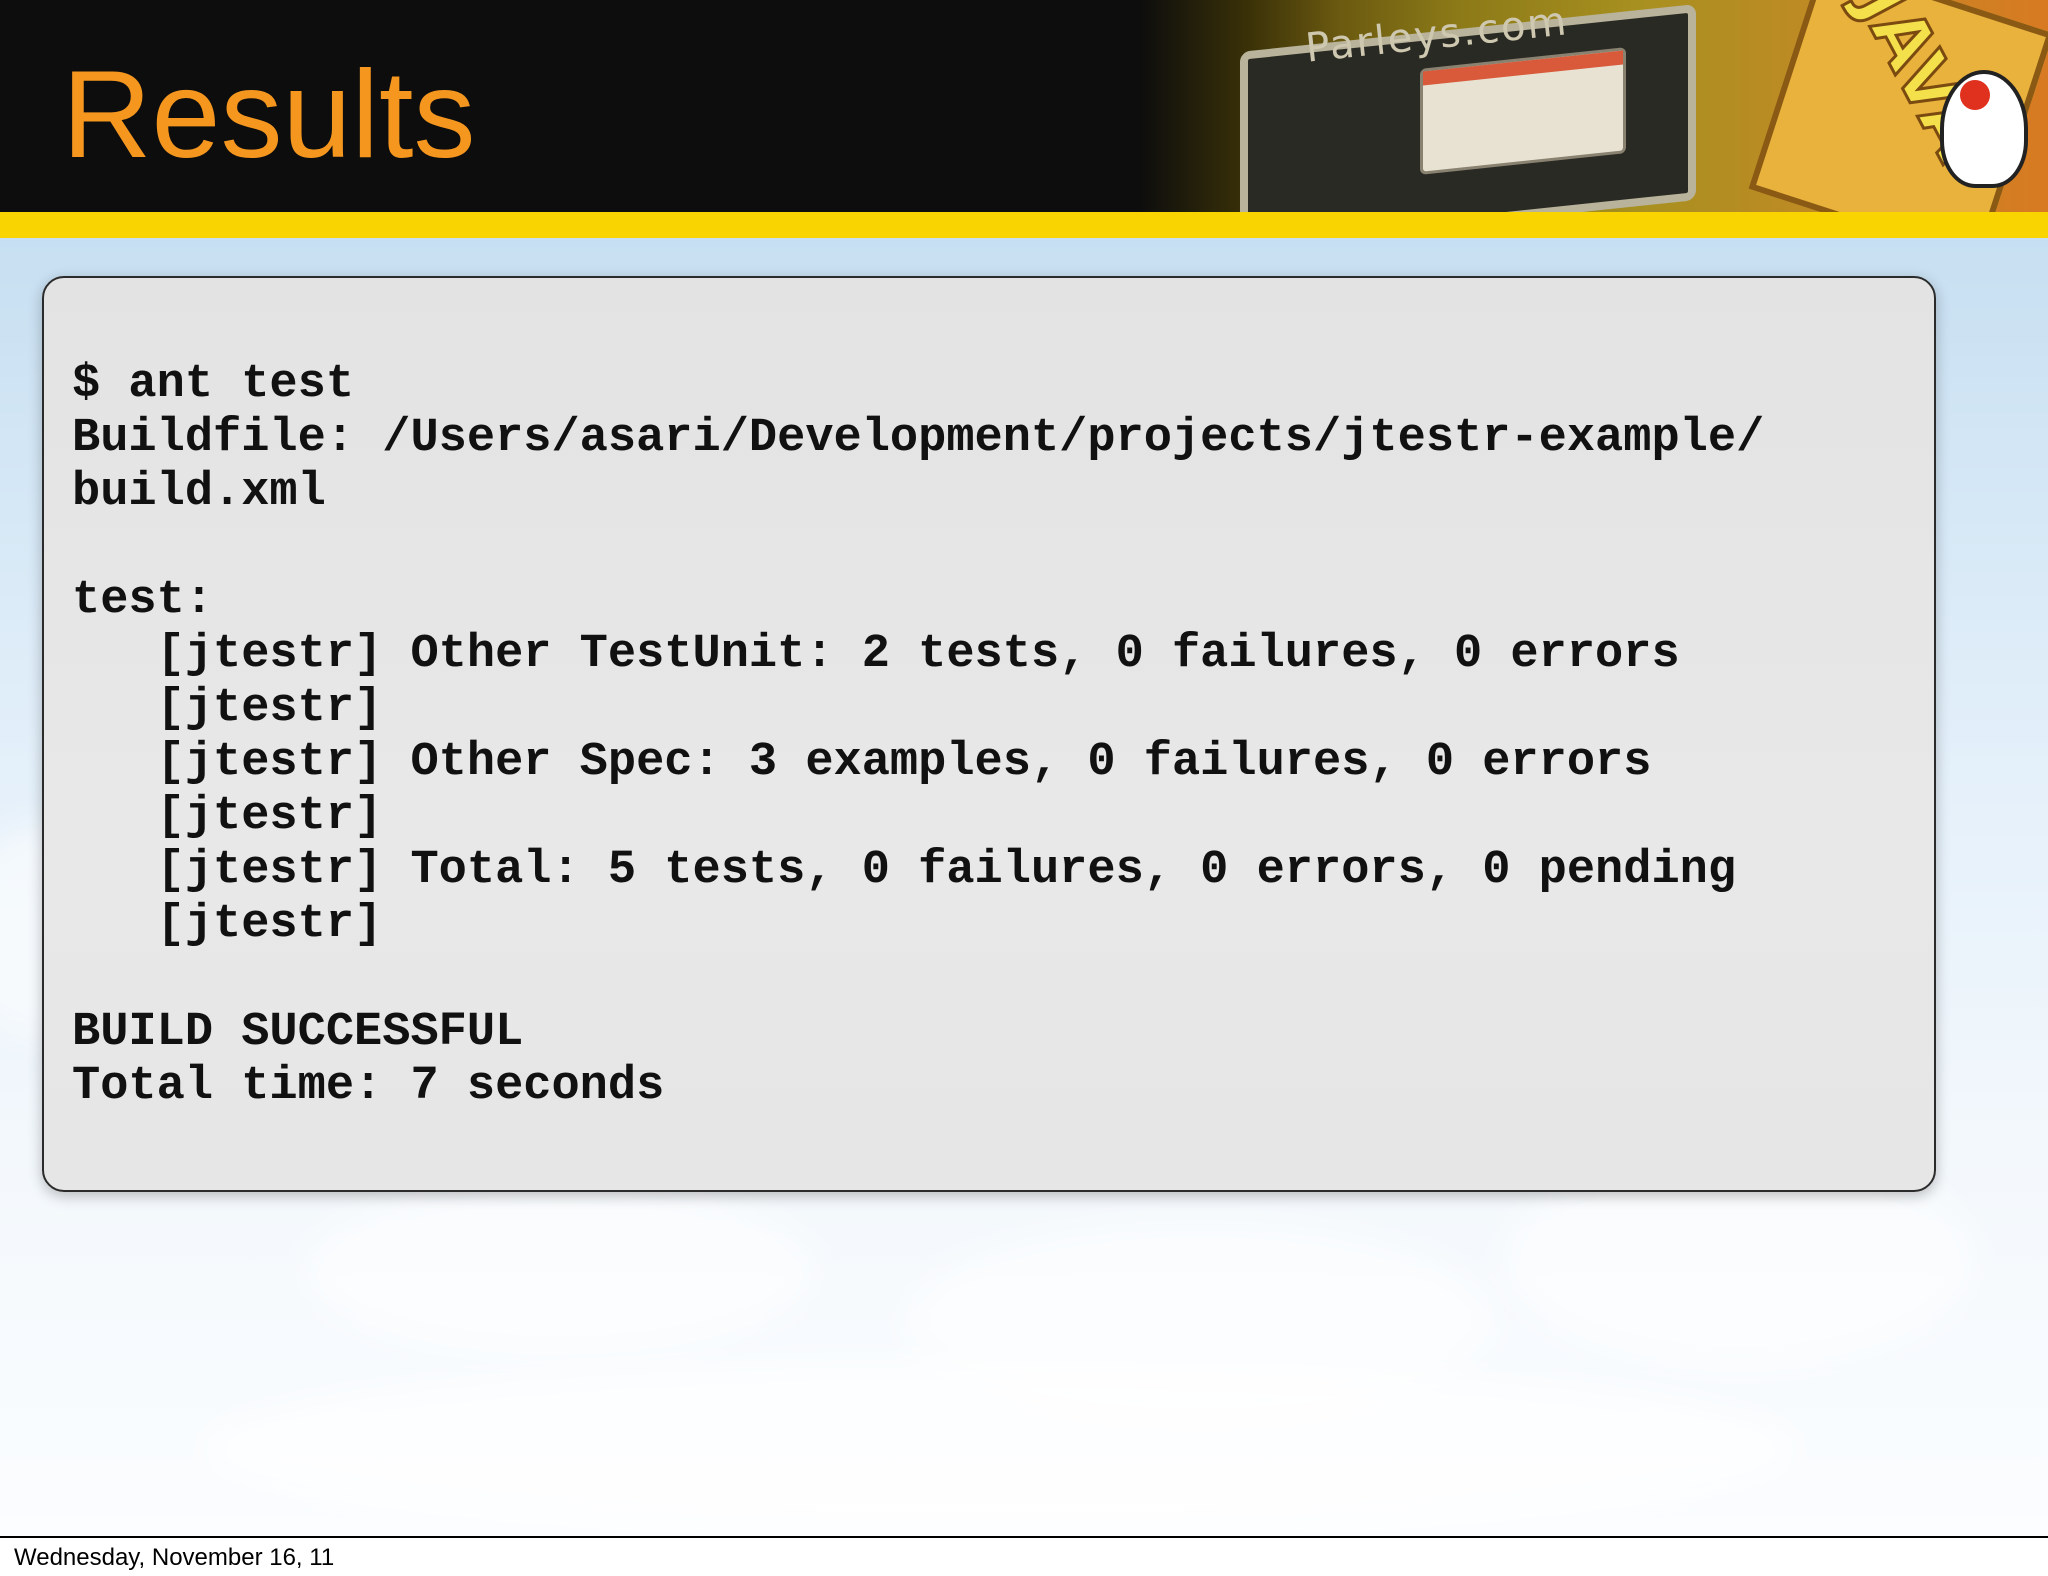  I want to click on terminal-line: Total time: 7 seconds, so click(368, 1086).